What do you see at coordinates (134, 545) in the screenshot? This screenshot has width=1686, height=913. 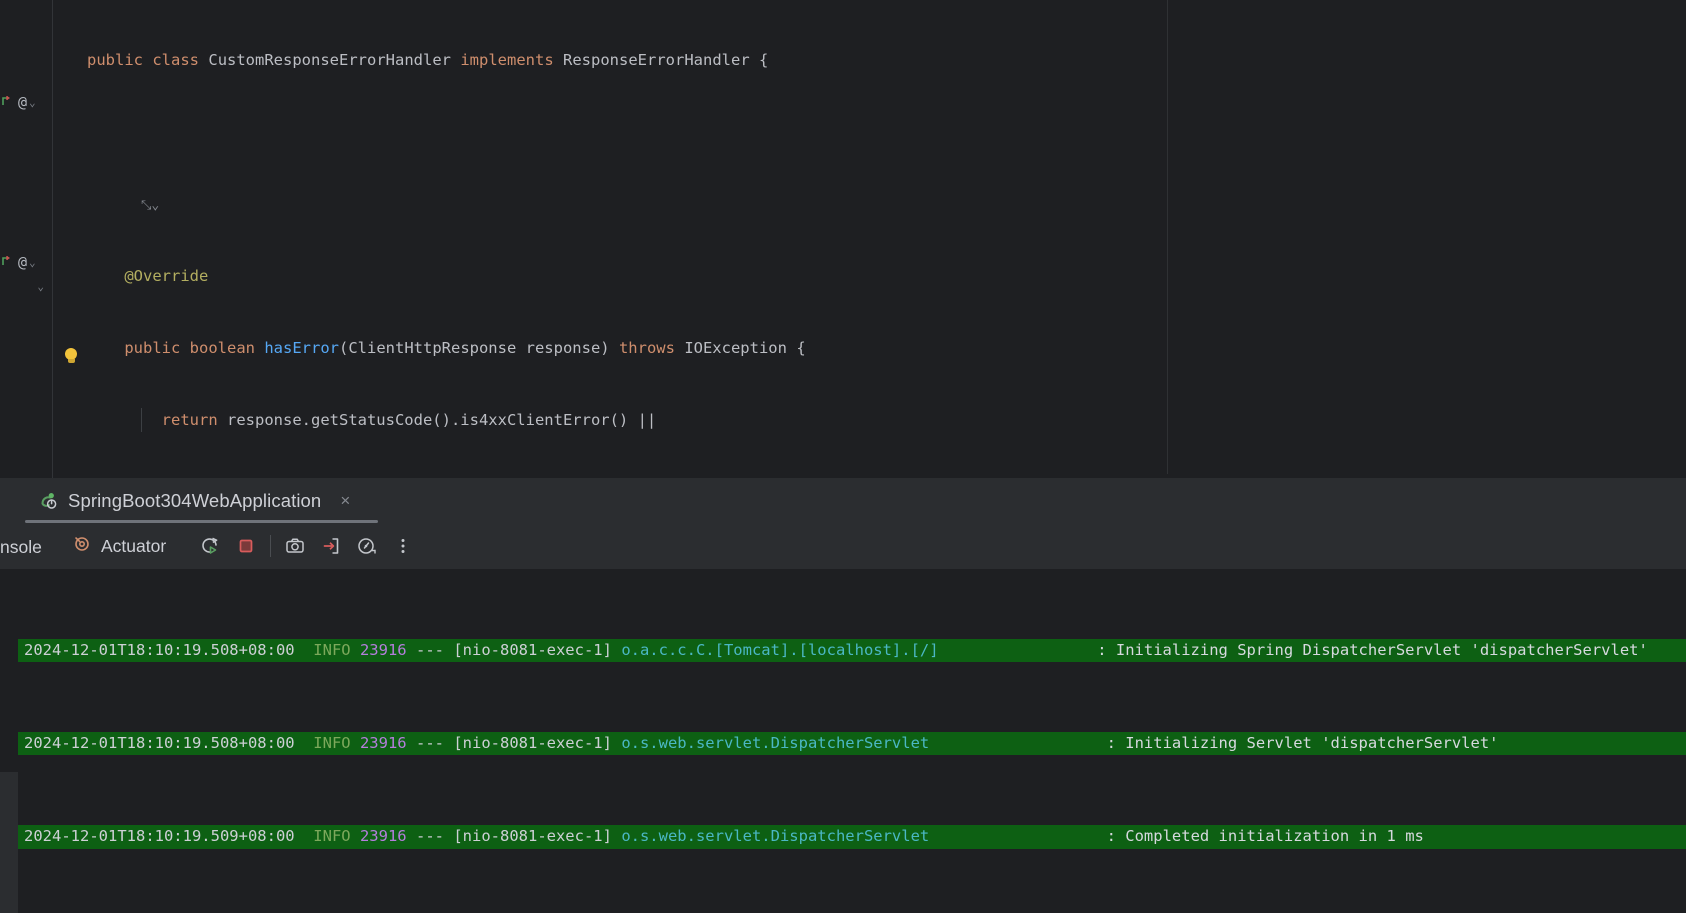 I see `actuator-label: Actuator` at bounding box center [134, 545].